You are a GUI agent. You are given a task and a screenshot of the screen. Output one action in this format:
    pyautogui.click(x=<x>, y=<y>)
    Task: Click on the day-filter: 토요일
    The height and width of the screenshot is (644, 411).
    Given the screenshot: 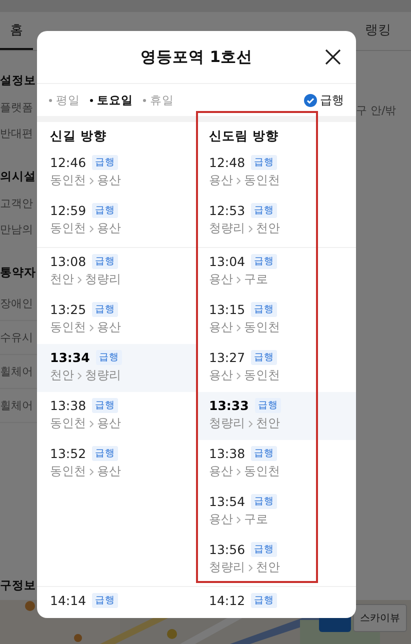 What is the action you would take?
    pyautogui.click(x=111, y=100)
    